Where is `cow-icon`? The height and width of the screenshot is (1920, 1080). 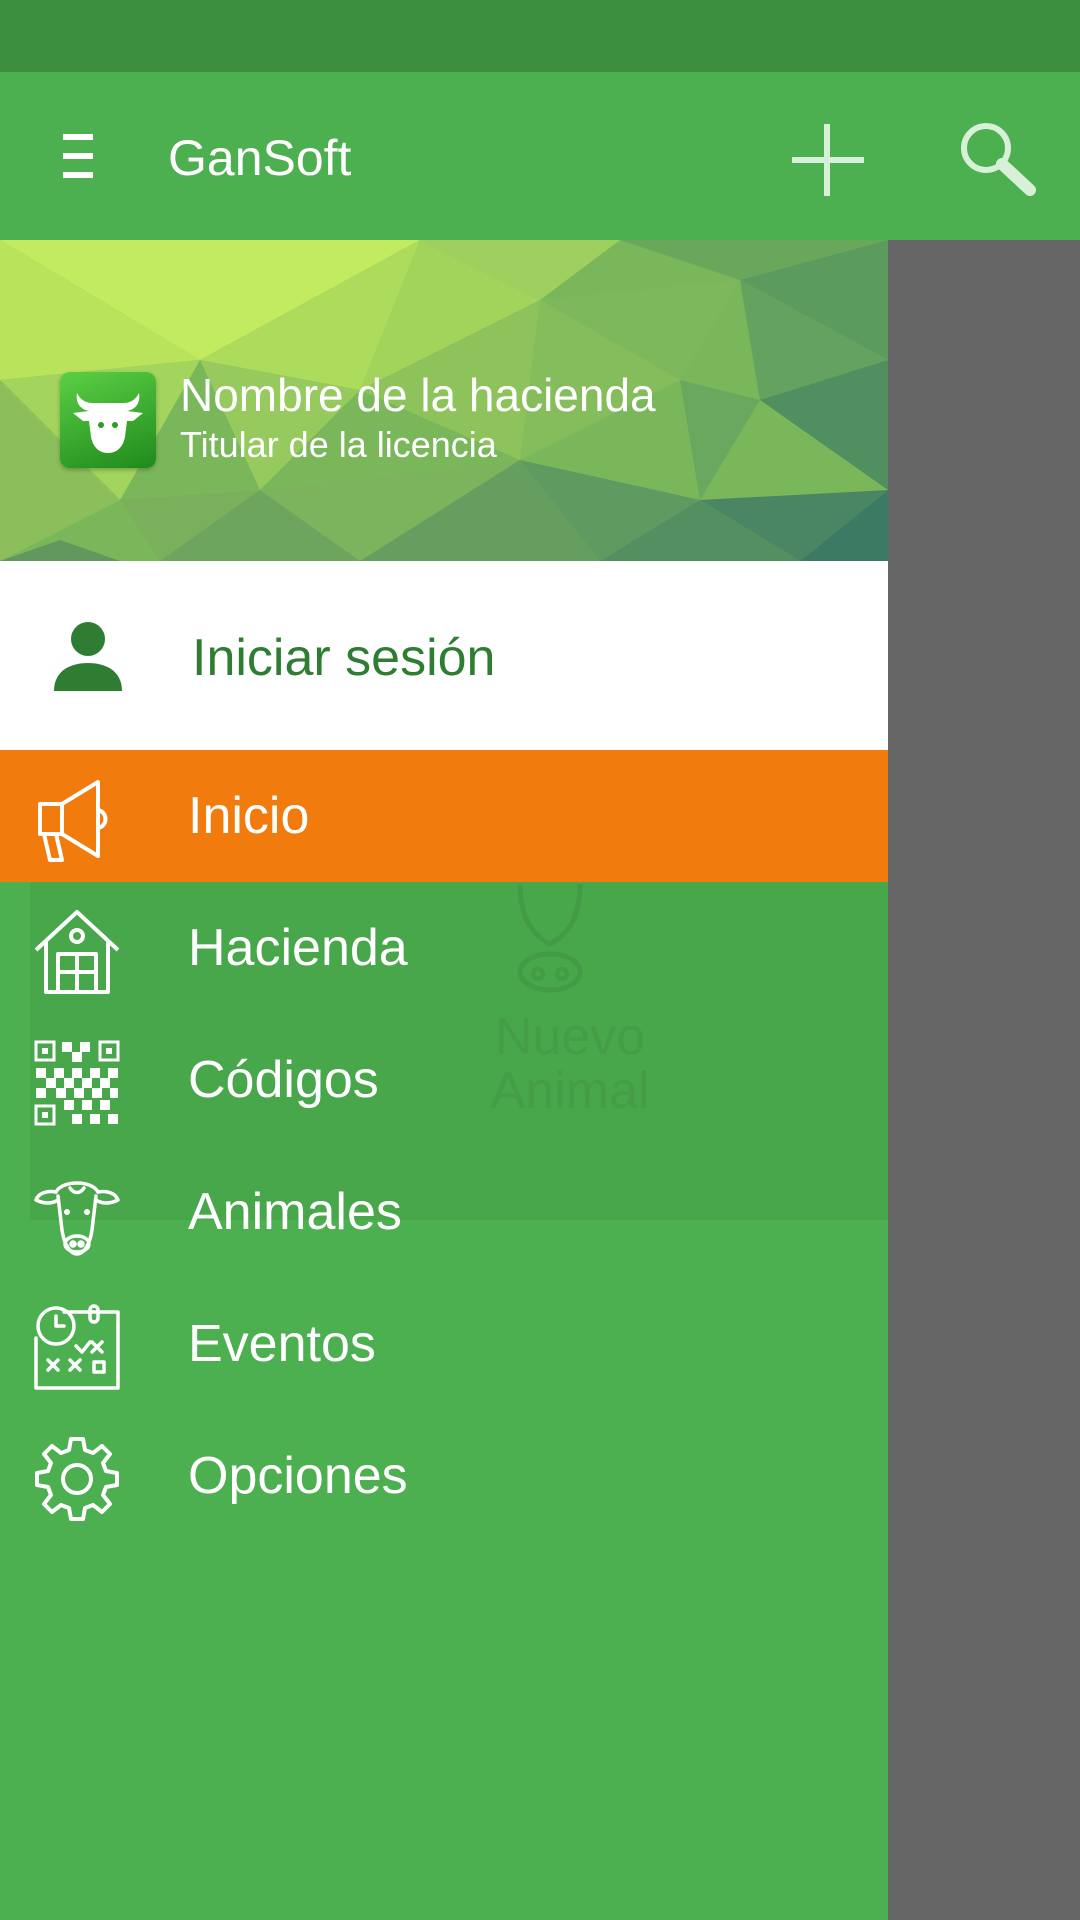 cow-icon is located at coordinates (77, 1218).